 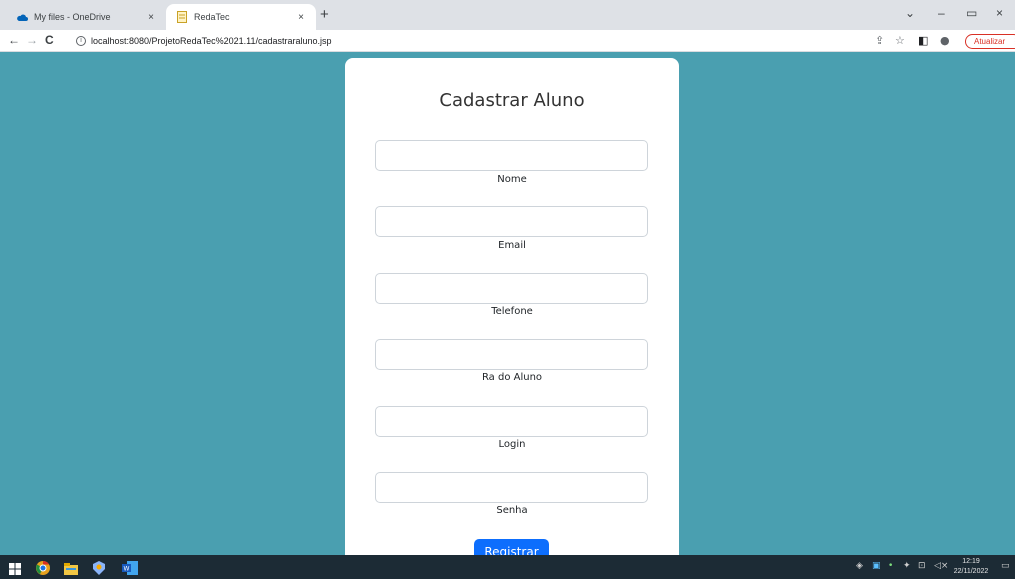 I want to click on senha-label: Senha, so click(x=512, y=510).